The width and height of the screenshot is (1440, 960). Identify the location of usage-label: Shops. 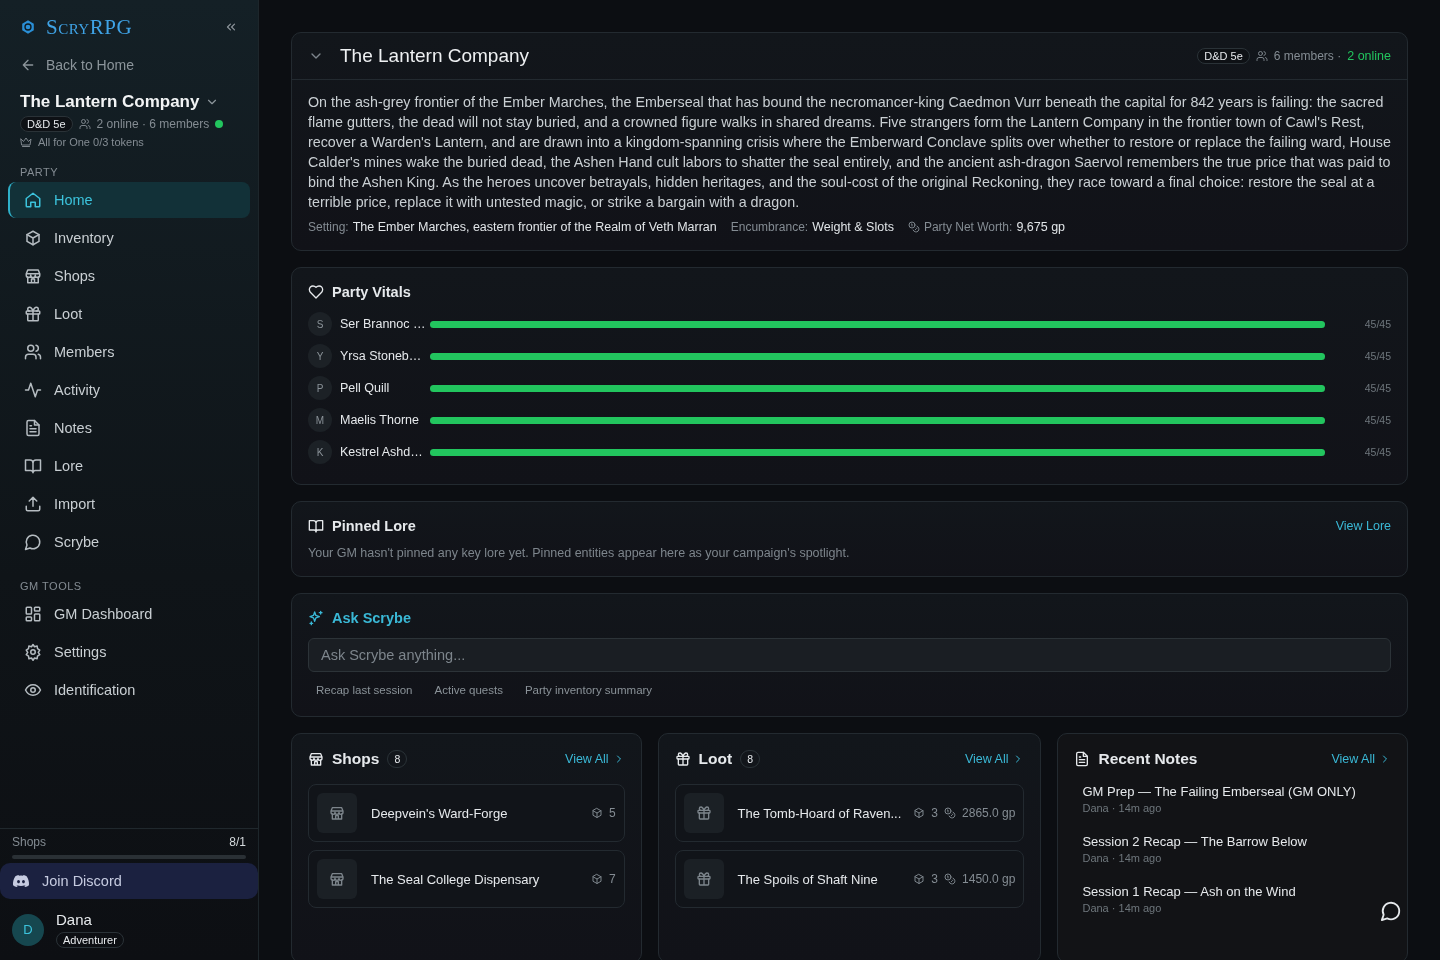
(29, 842).